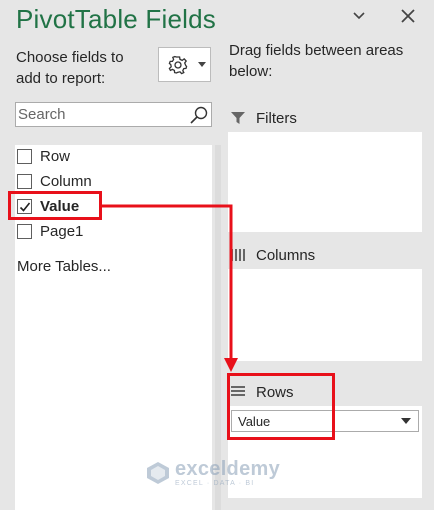  What do you see at coordinates (276, 118) in the screenshot?
I see `filters-label: Filters` at bounding box center [276, 118].